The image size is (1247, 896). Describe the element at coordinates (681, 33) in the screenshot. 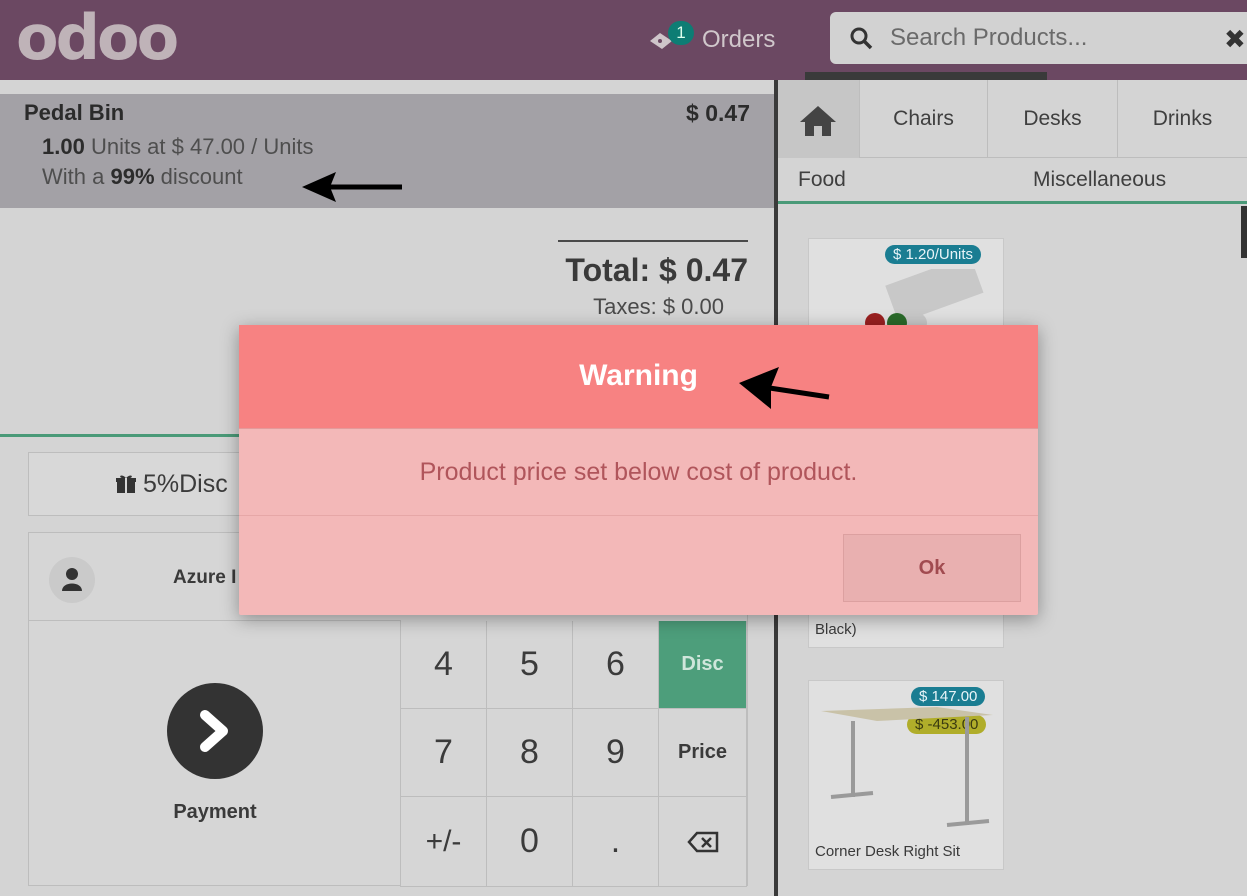

I see `orders-count-badge: 1` at that location.